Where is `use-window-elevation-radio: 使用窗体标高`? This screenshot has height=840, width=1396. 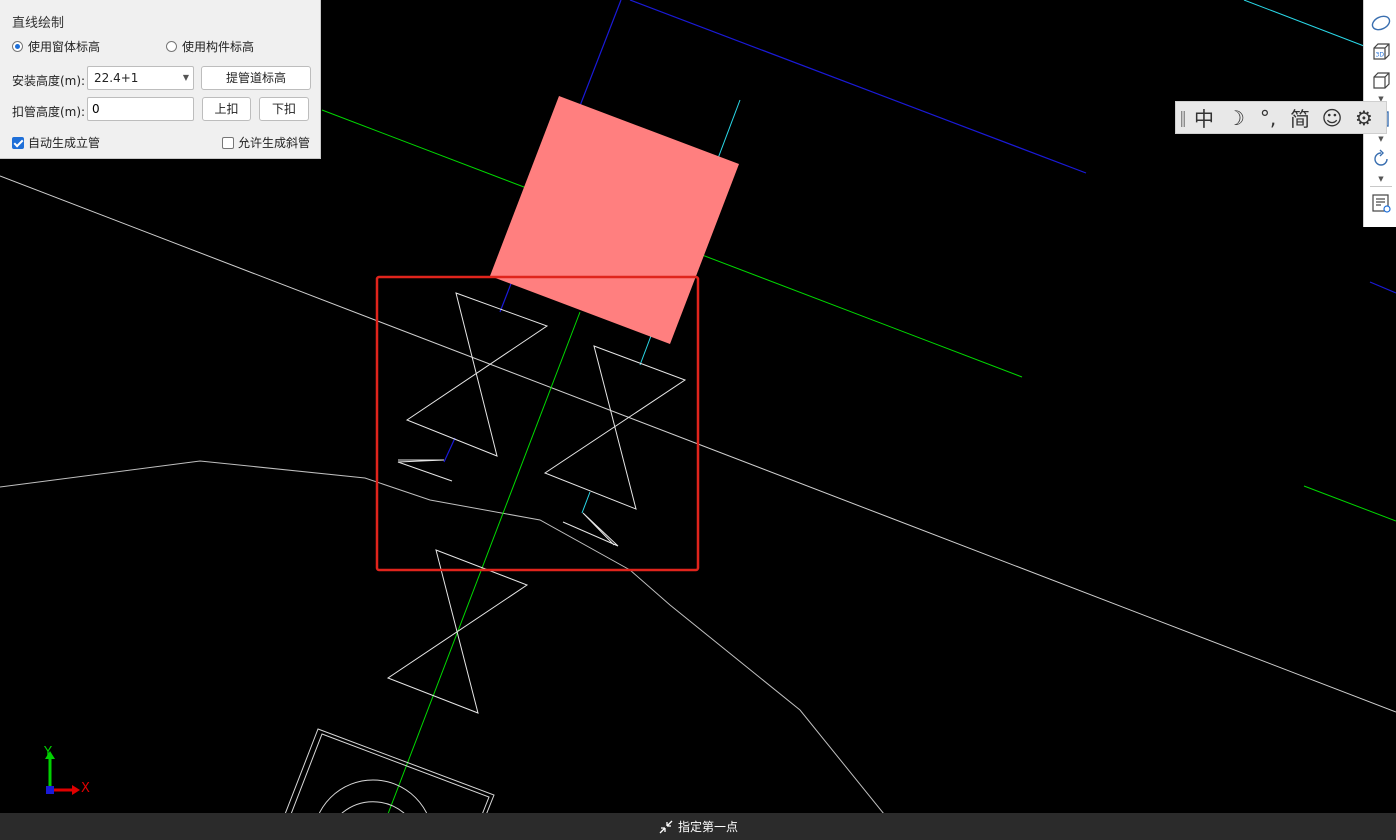 use-window-elevation-radio: 使用窗体标高 is located at coordinates (56, 46).